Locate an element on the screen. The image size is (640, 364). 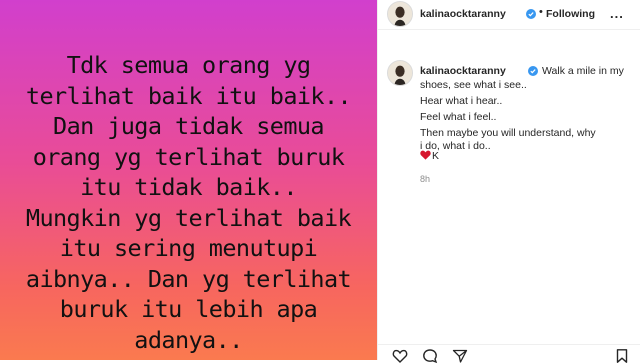
caption-text-line: Then maybe you will understand, why is located at coordinates (508, 133).